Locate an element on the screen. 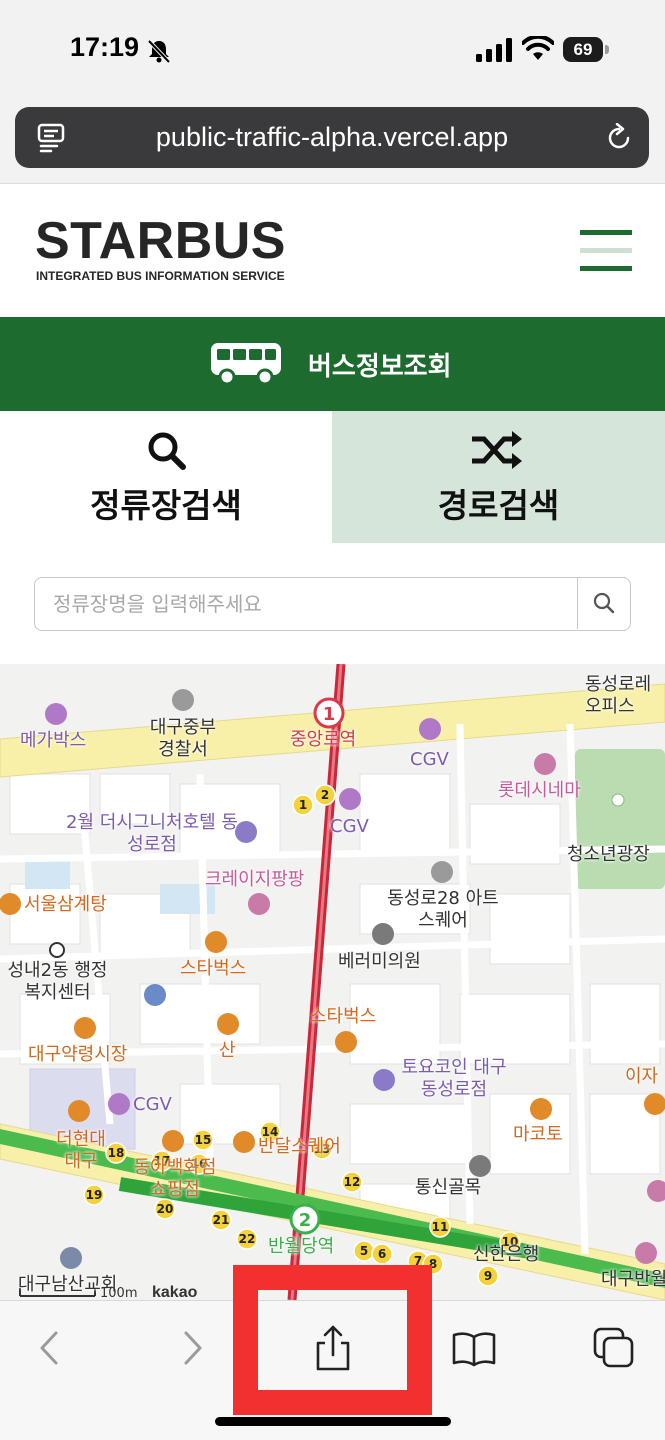 The height and width of the screenshot is (1440, 665). map-label-cgv-2: CGV is located at coordinates (349, 826).